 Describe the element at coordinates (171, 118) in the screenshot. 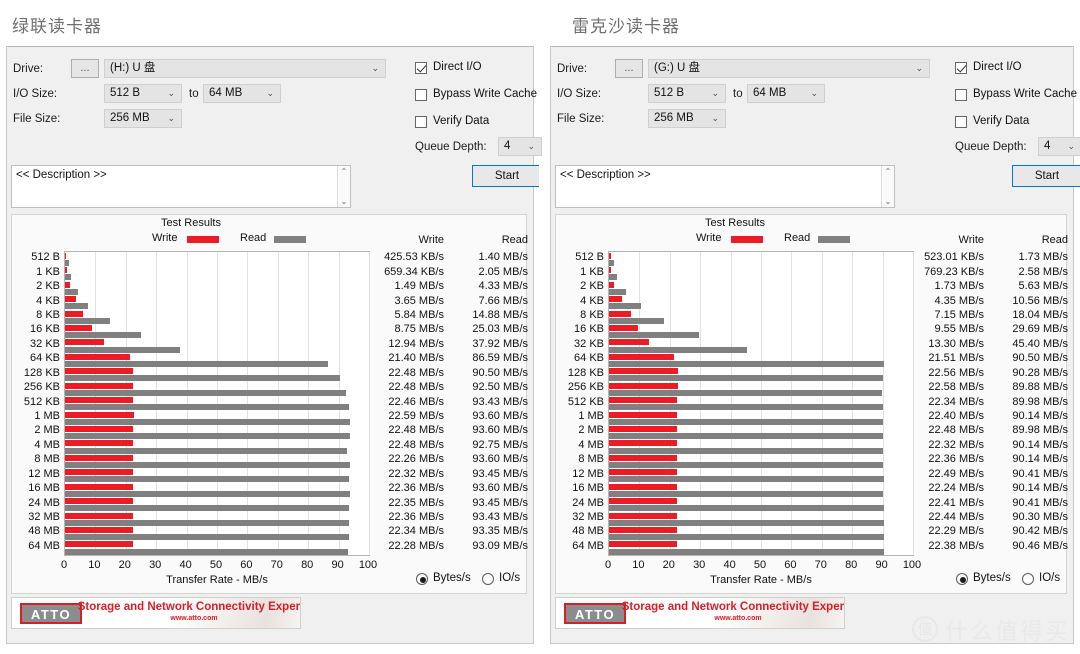

I see `chevron-down-icon: ⌄` at that location.